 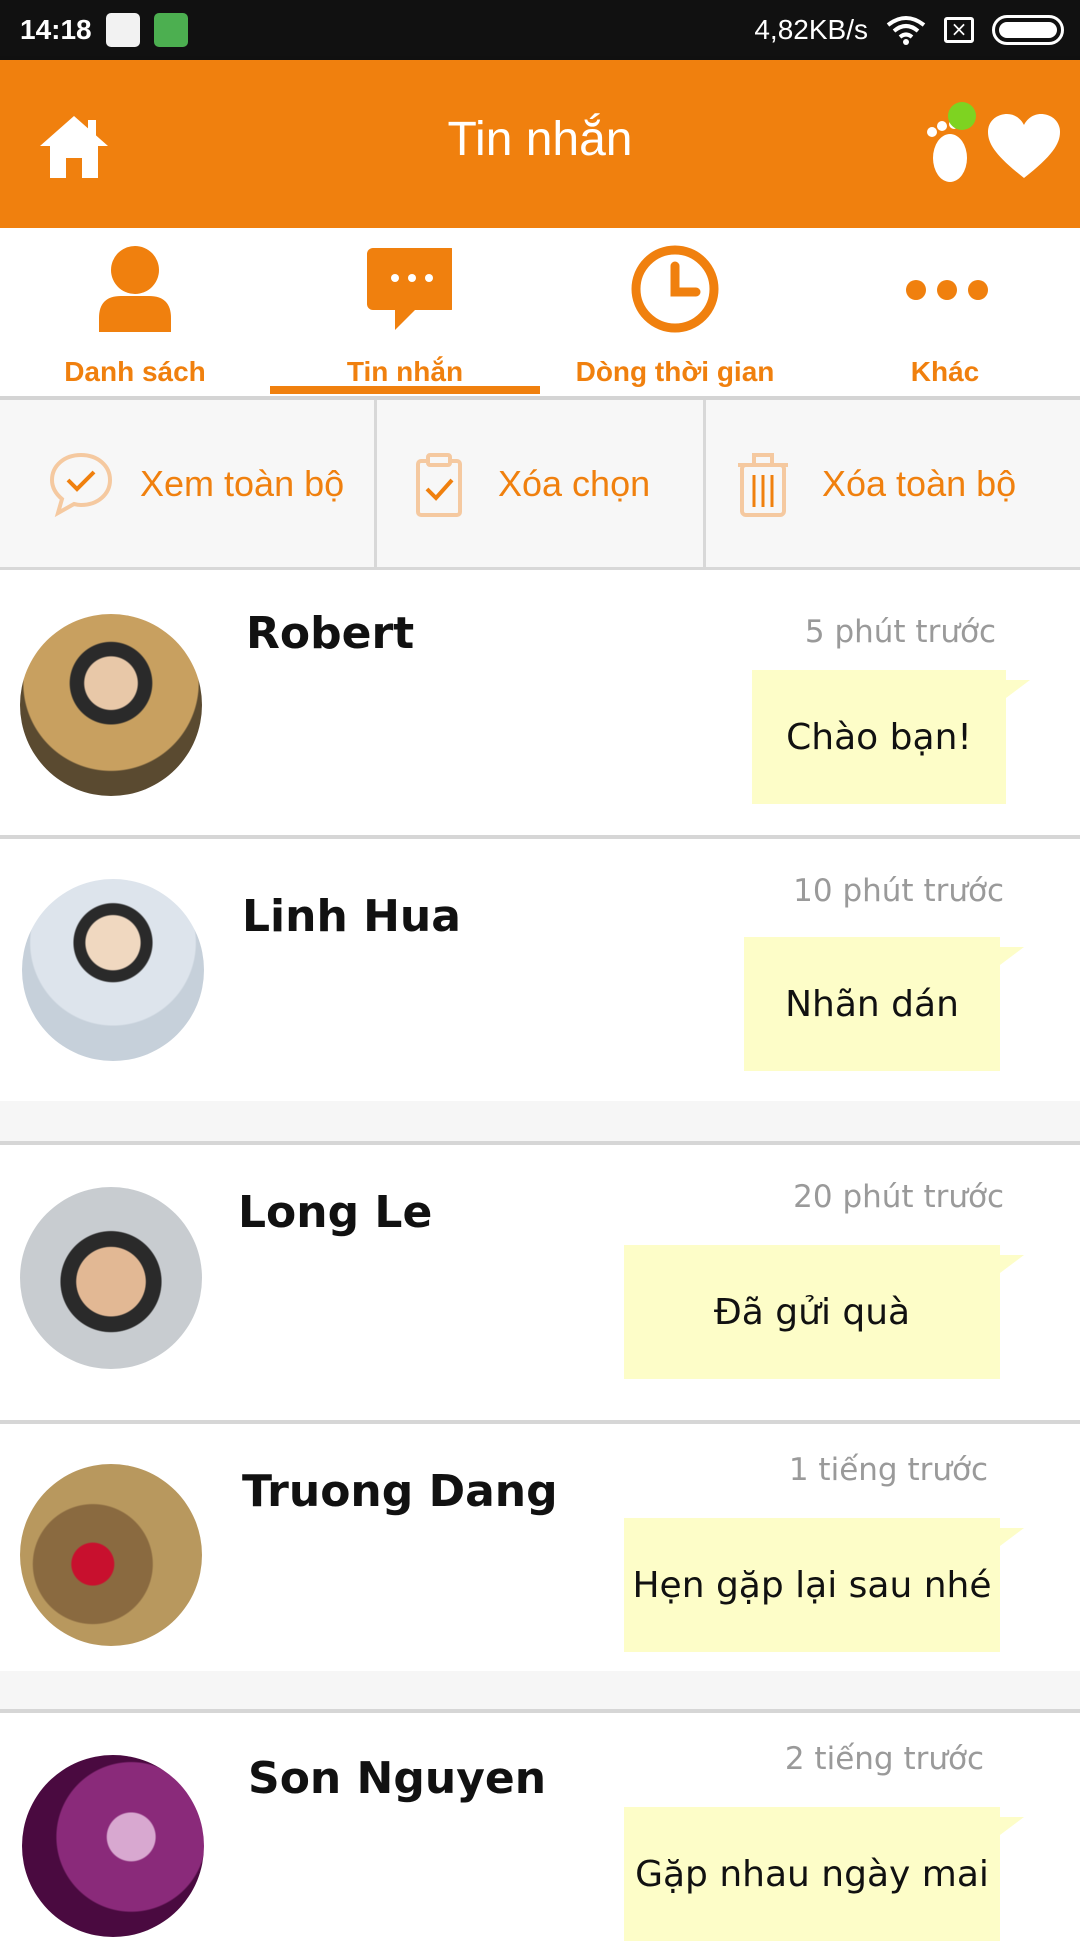 I want to click on app-header: Tin nhắn, so click(x=540, y=144).